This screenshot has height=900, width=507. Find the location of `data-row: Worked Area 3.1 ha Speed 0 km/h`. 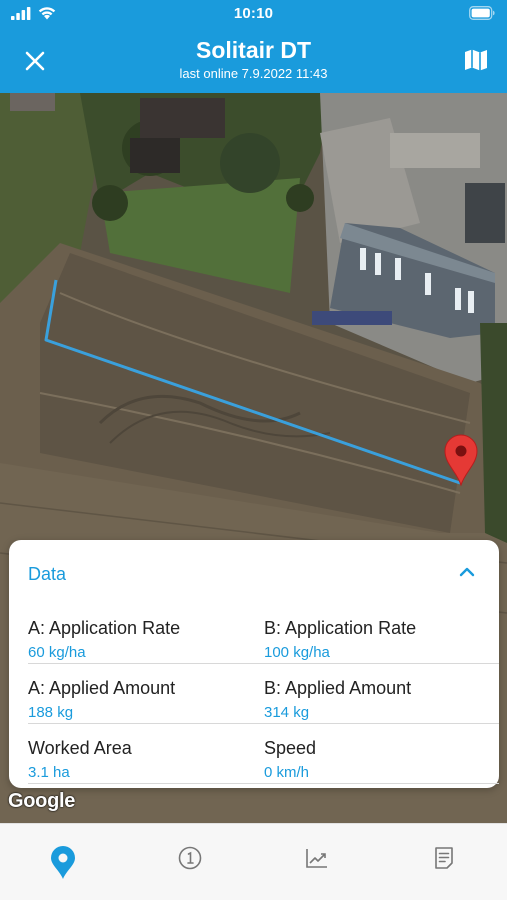

data-row: Worked Area 3.1 ha Speed 0 km/h is located at coordinates (263, 754).